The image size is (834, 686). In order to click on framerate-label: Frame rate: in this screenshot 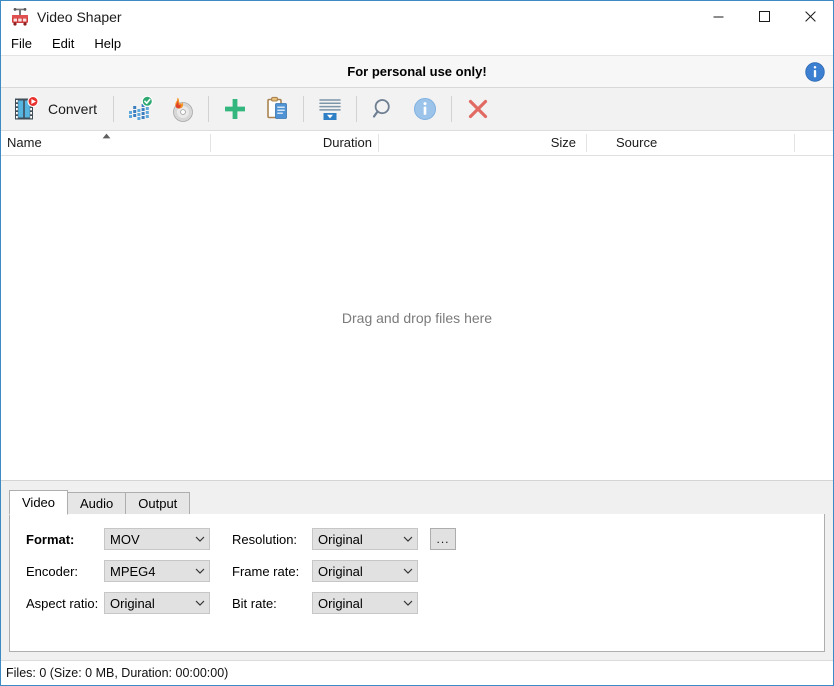, I will do `click(266, 571)`.